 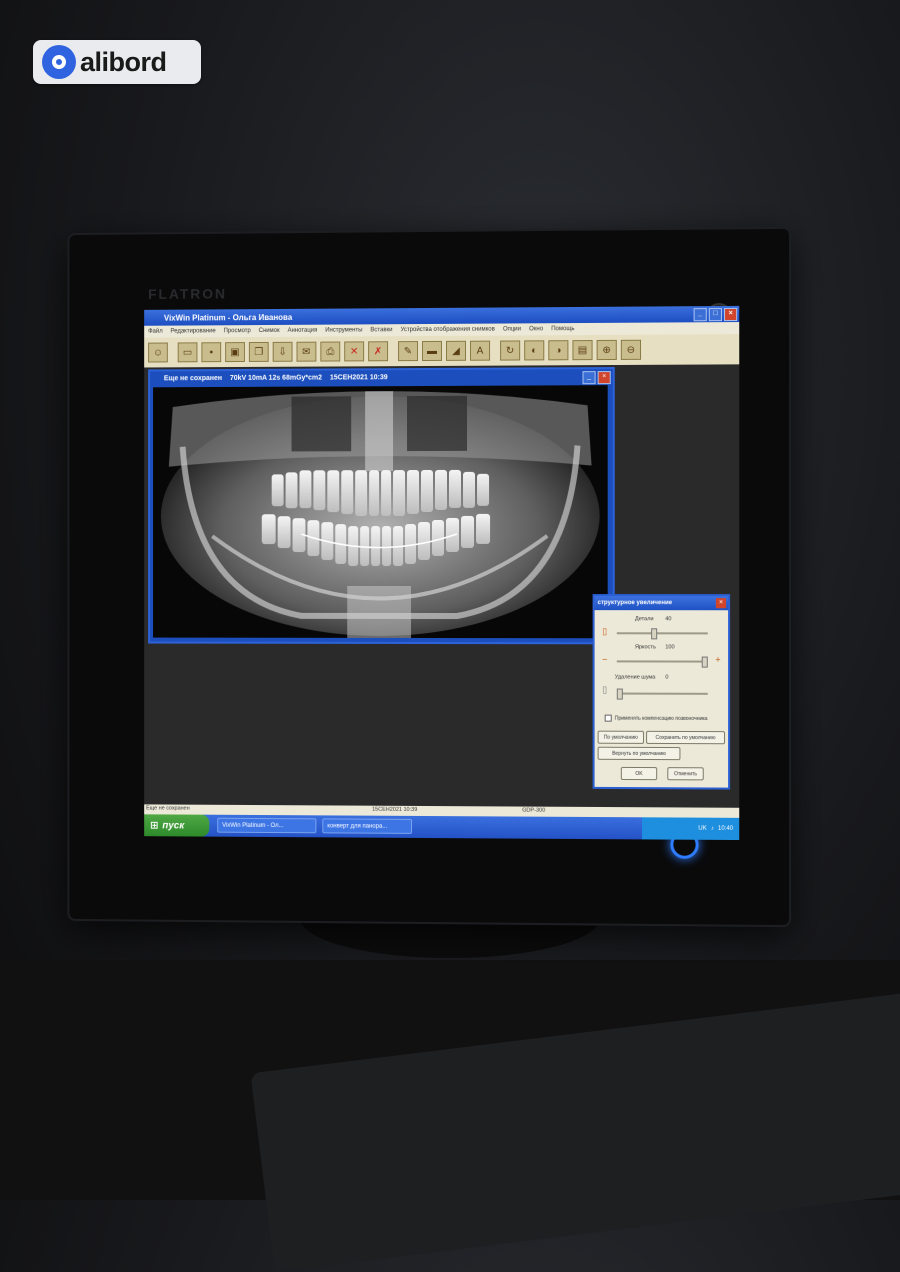 What do you see at coordinates (306, 352) in the screenshot?
I see `email-icon: ✉` at bounding box center [306, 352].